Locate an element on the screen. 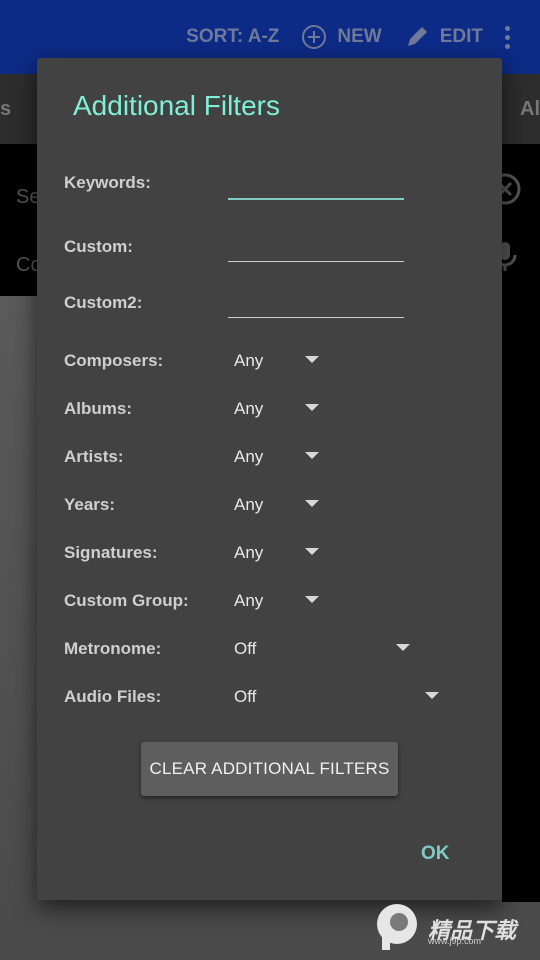 The height and width of the screenshot is (960, 540). edit-label: EDIT is located at coordinates (461, 36).